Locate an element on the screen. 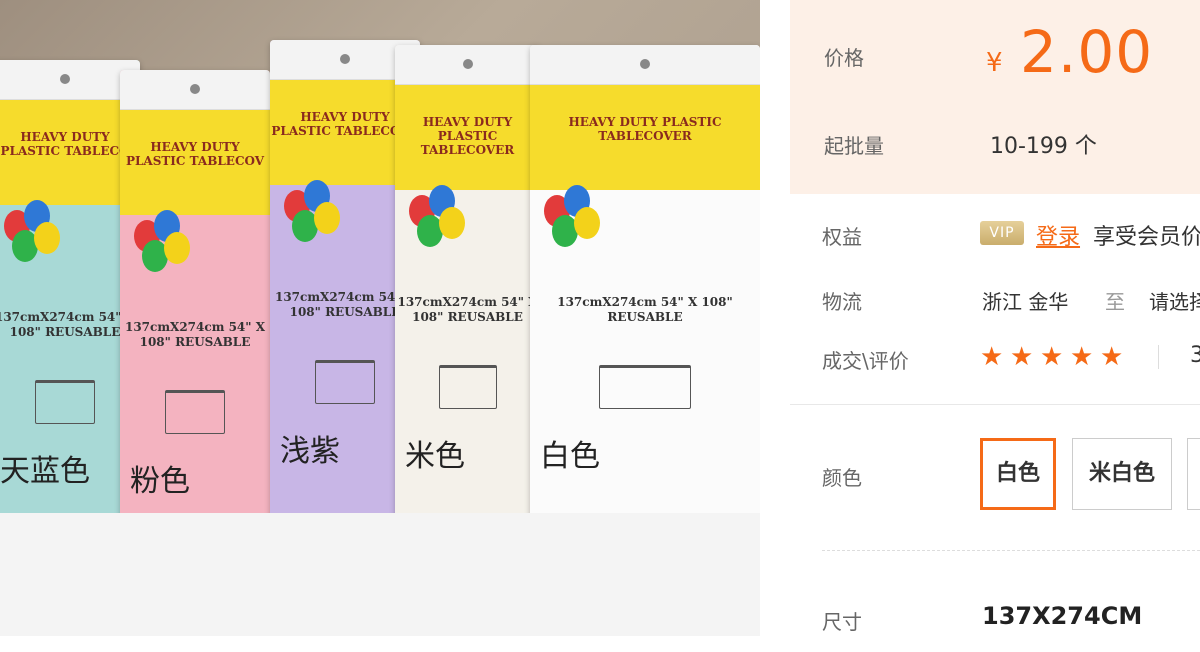 The image size is (1200, 652). color-option-white: 白色 is located at coordinates (1018, 474).